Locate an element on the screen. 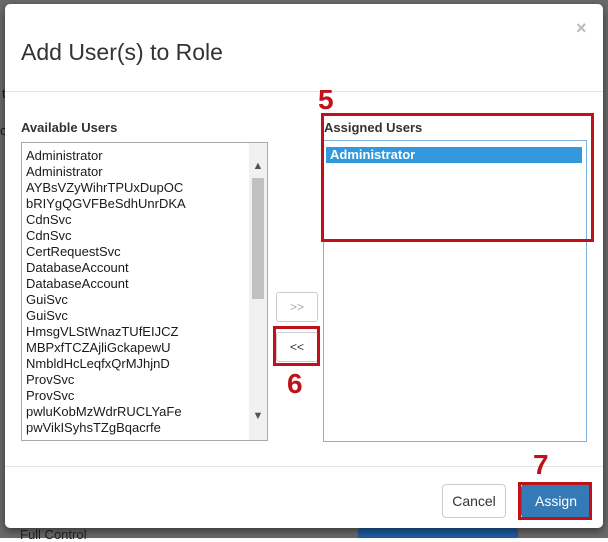  annotation-box-assigned is located at coordinates (457, 177).